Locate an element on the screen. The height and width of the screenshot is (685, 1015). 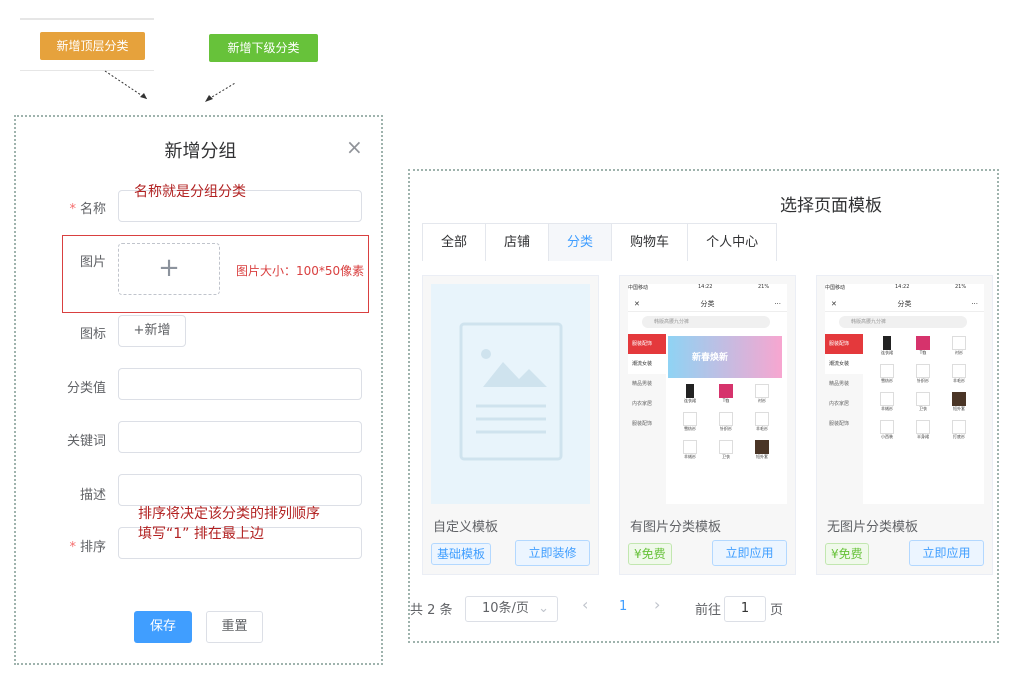
placeholder-image-icon is located at coordinates (510, 394).